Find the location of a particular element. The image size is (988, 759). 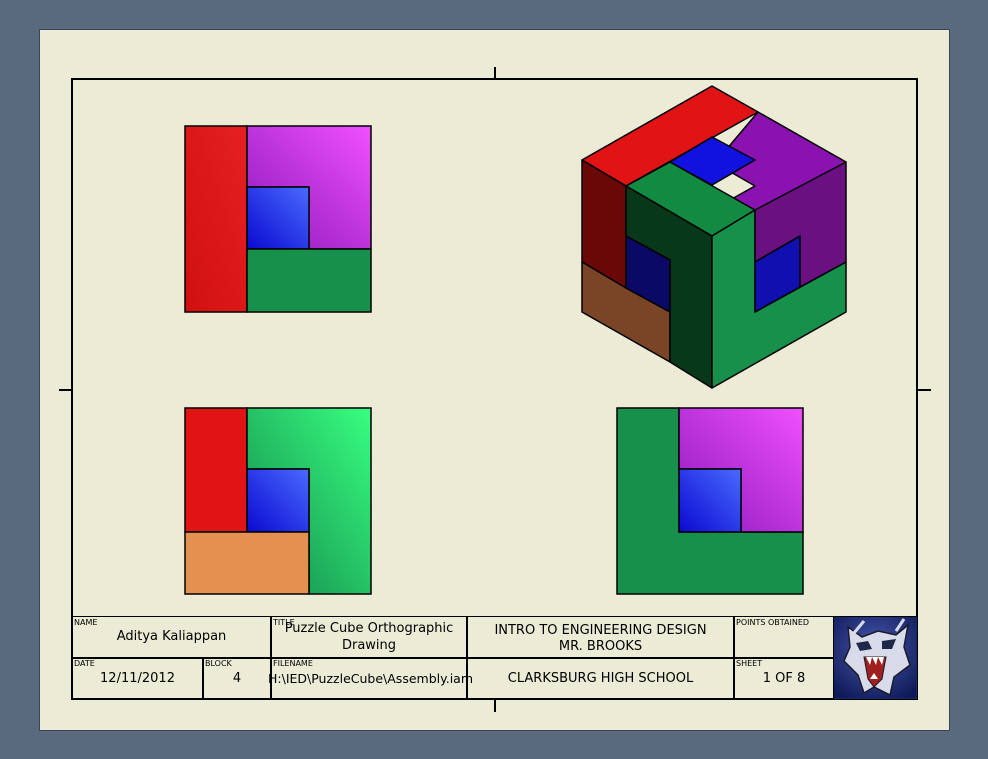

block-cell: BLOCK 4 is located at coordinates (237, 678).